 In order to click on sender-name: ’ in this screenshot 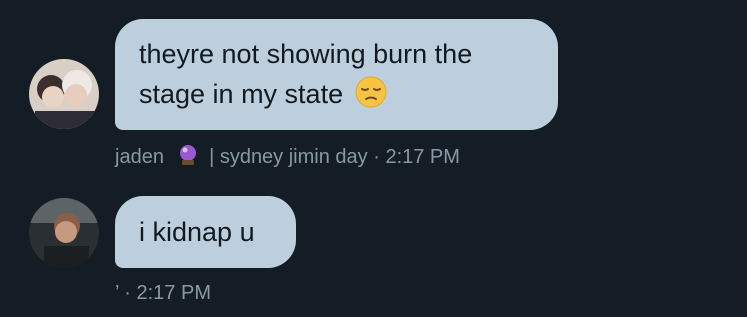, I will do `click(117, 293)`.